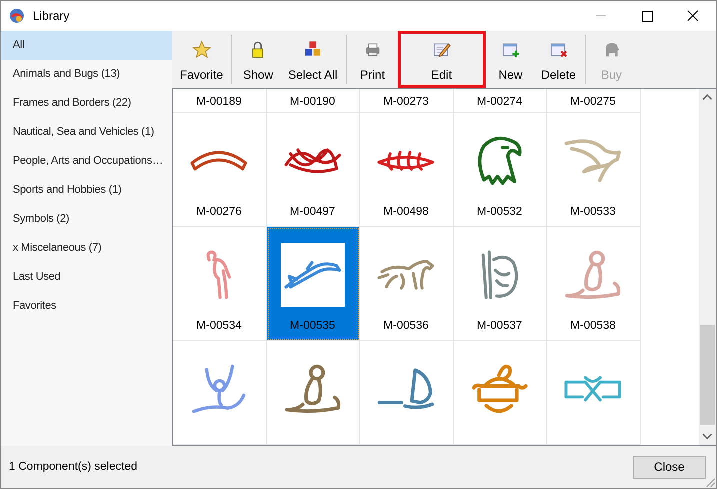  What do you see at coordinates (710, 482) in the screenshot?
I see `resize-grip-icon` at bounding box center [710, 482].